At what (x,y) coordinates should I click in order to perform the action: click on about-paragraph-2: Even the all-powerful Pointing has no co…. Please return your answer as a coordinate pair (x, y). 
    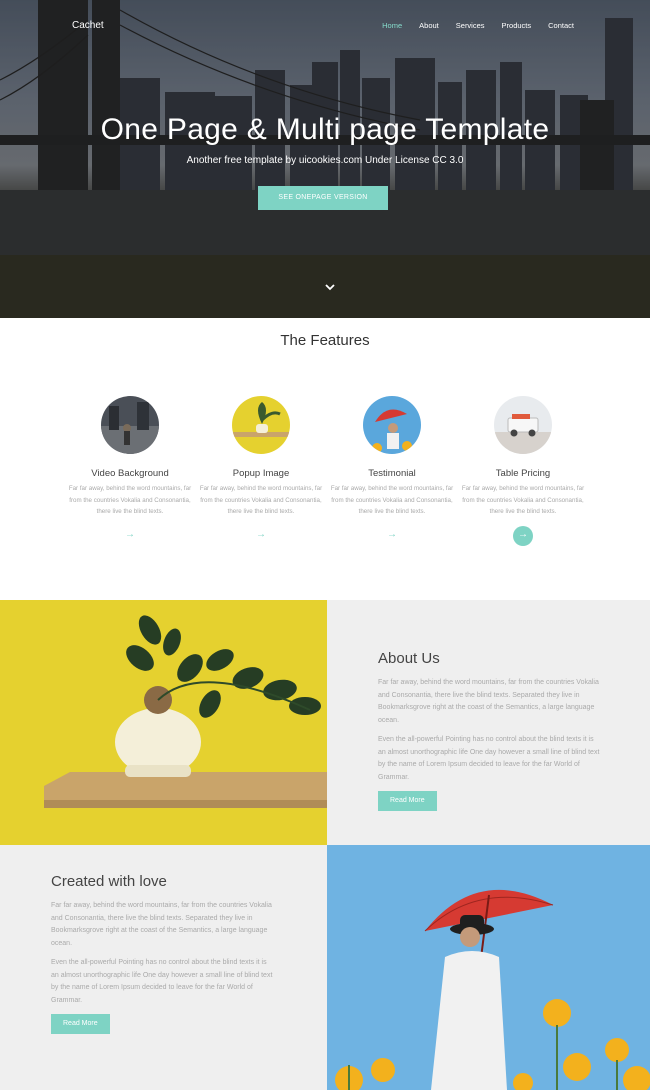
    Looking at the image, I should click on (489, 758).